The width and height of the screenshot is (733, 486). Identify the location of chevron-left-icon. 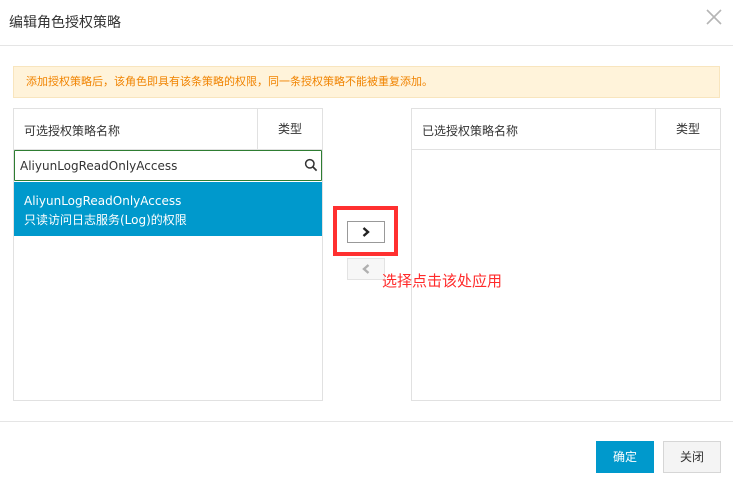
(366, 269).